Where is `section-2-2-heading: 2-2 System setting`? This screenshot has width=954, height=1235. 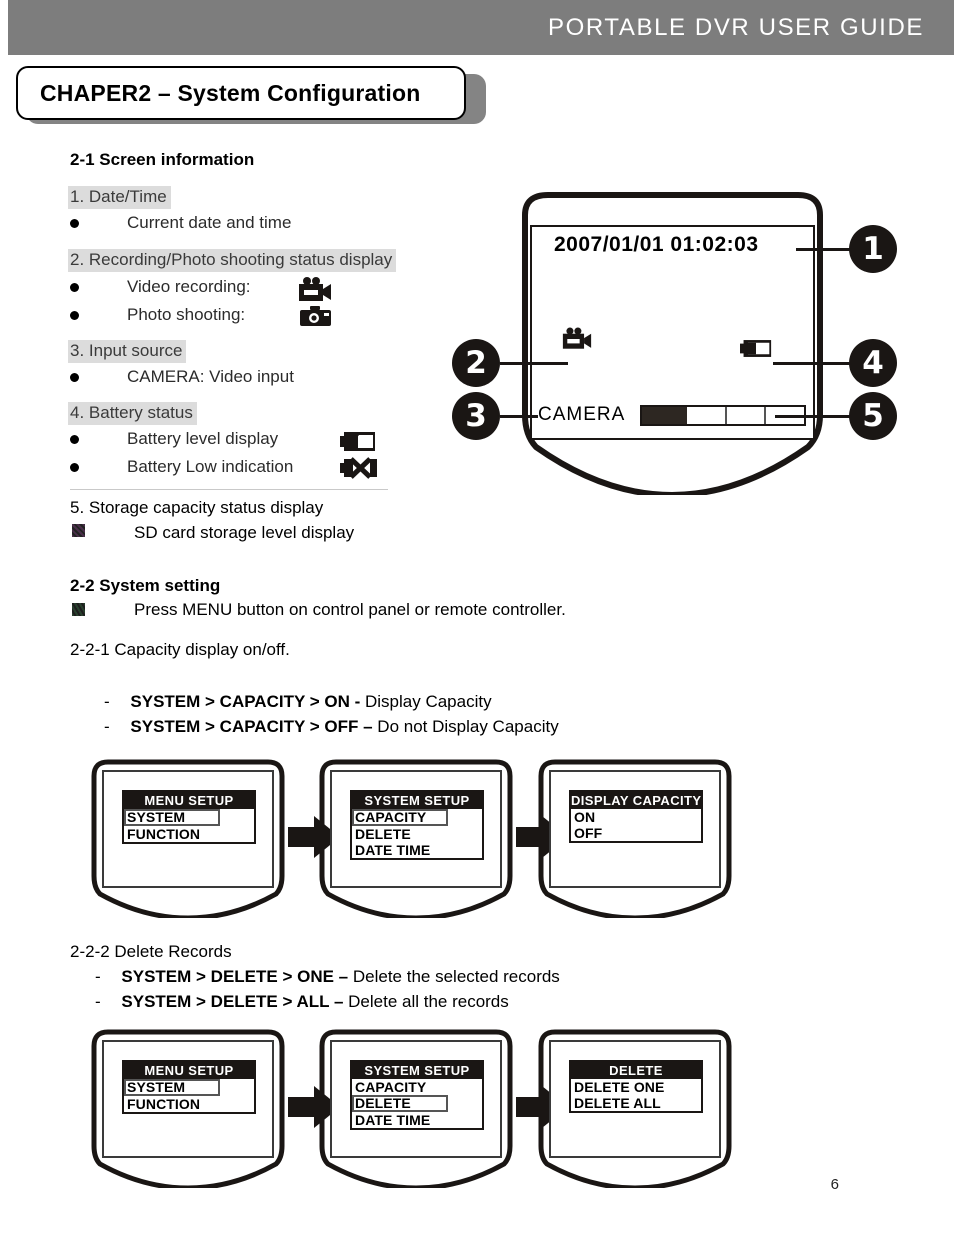 section-2-2-heading: 2-2 System setting is located at coordinates (145, 585).